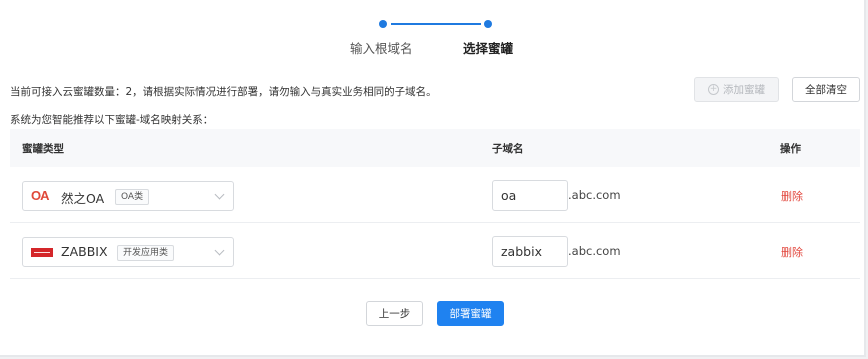  I want to click on step1-dot, so click(383, 24).